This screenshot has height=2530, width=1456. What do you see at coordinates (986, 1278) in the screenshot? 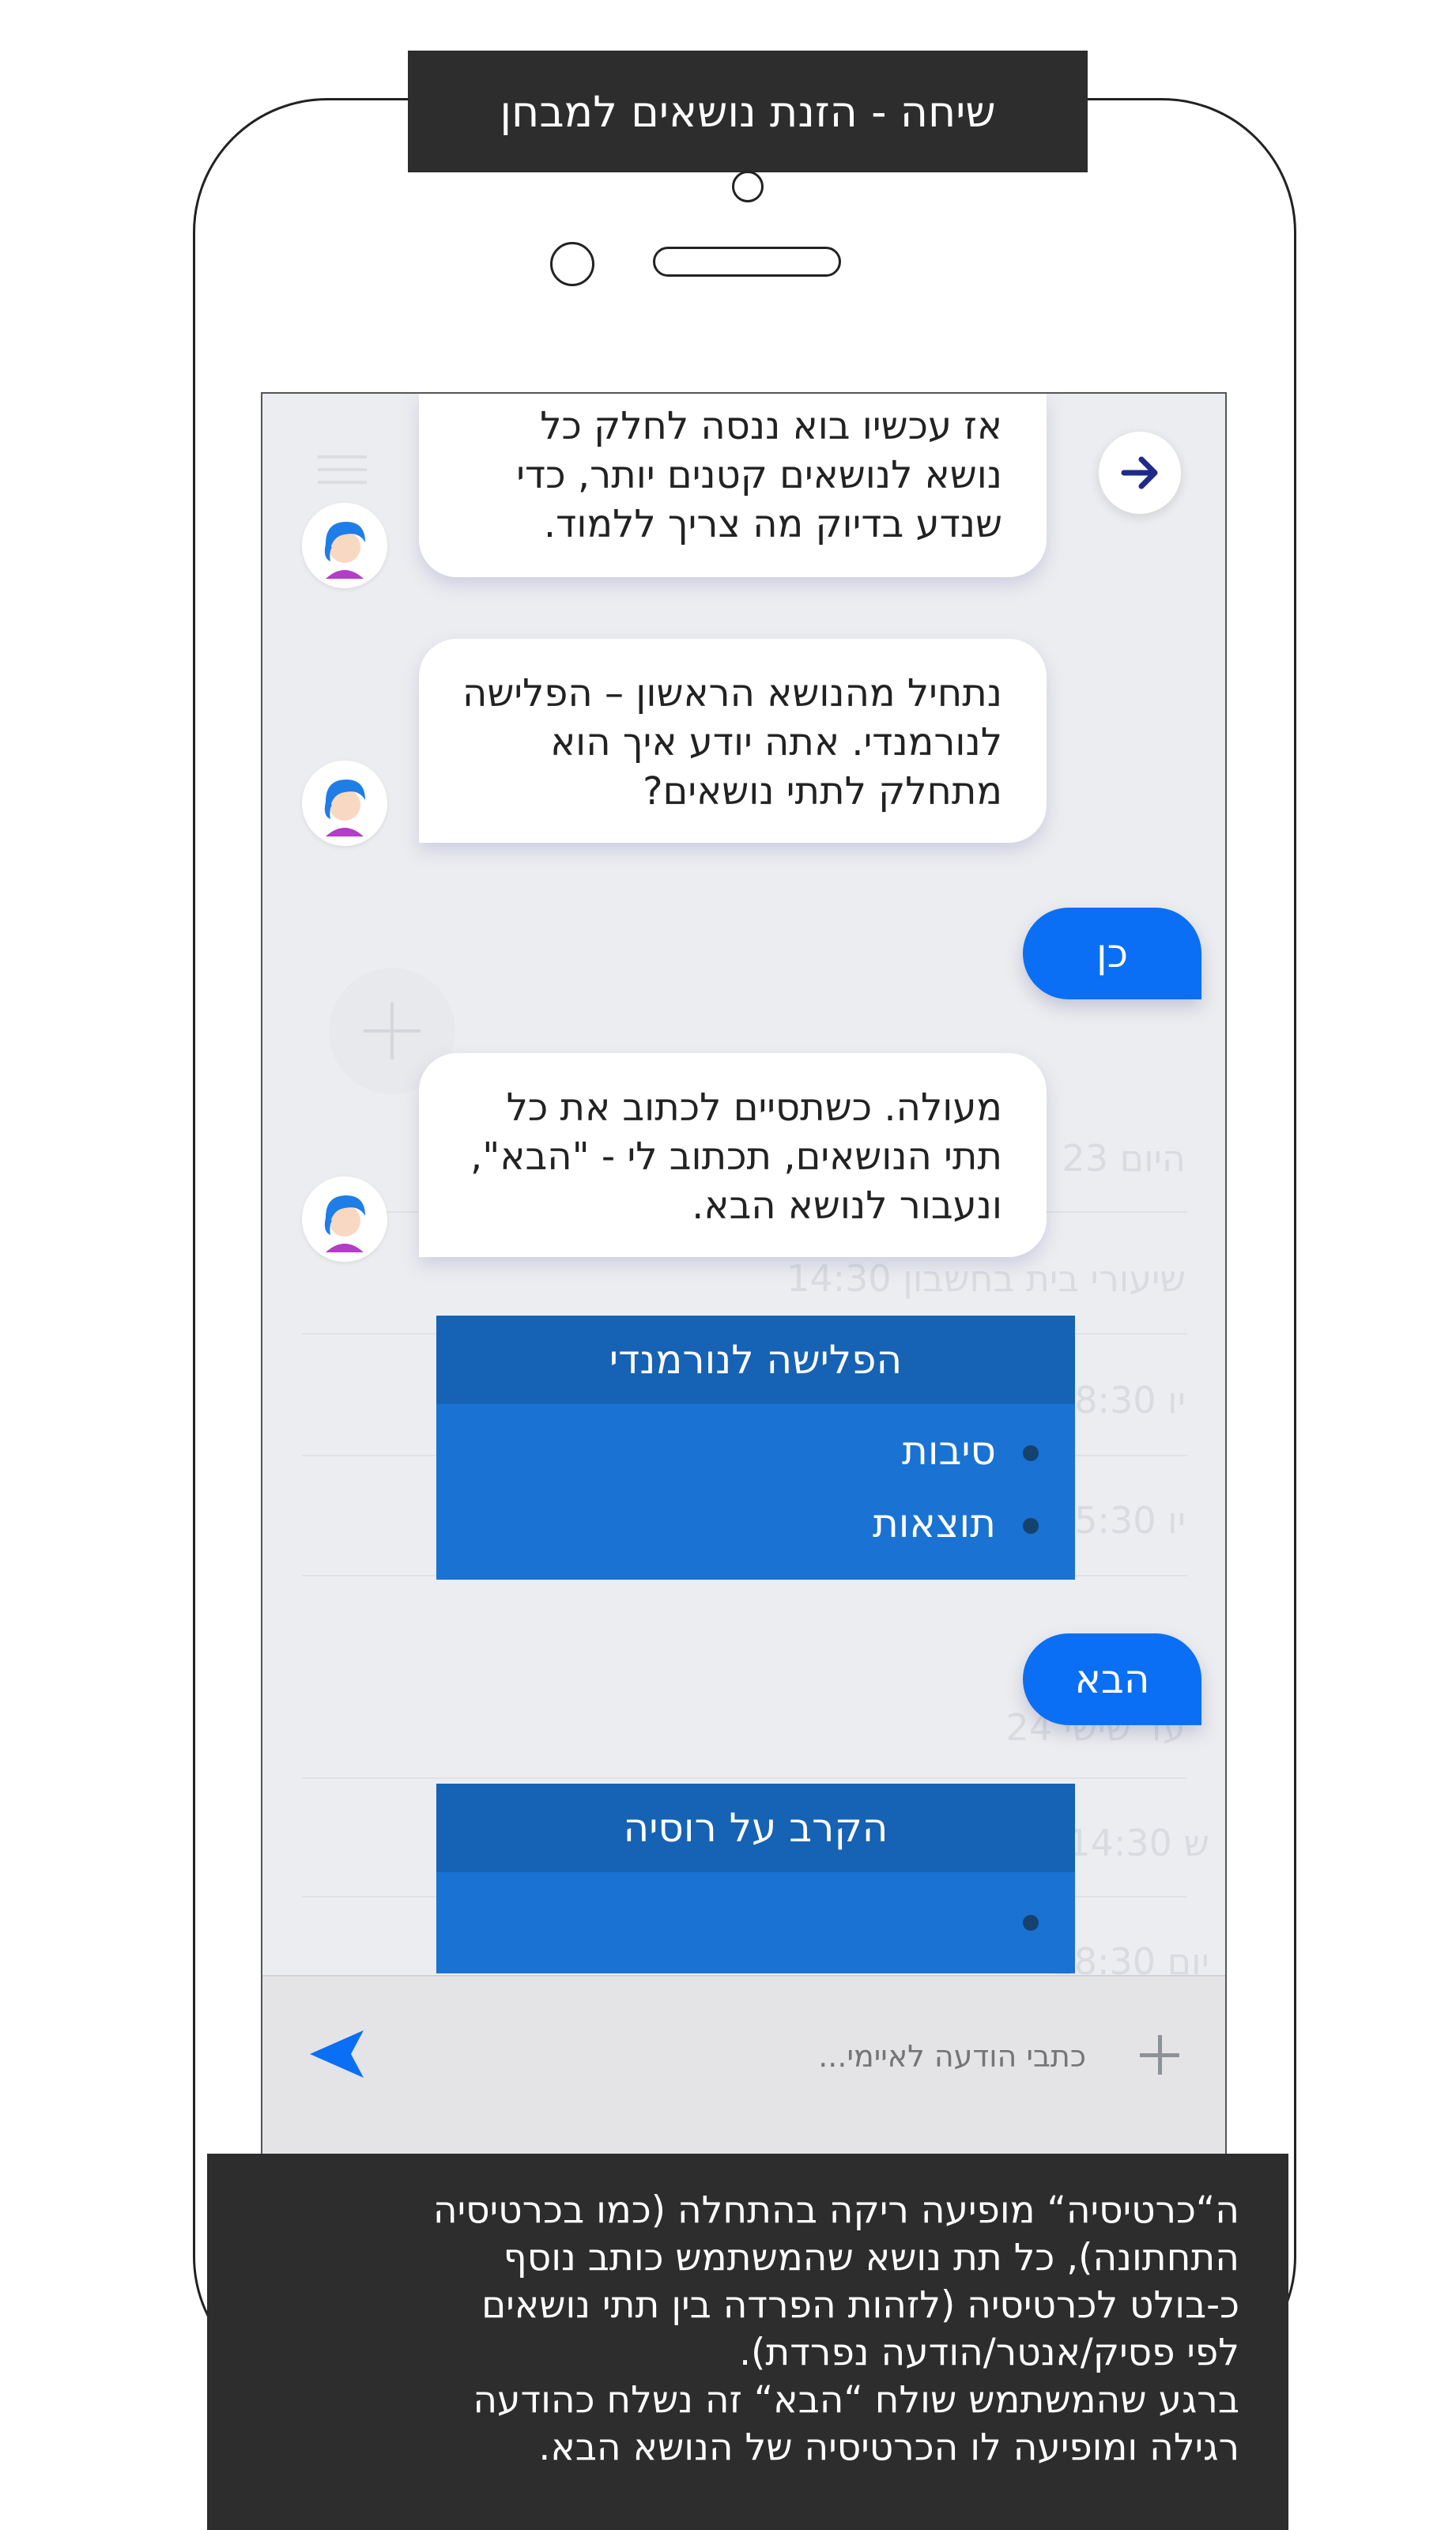
I see `ghost-row: 14:30 שיעורי בית בחשבון` at bounding box center [986, 1278].